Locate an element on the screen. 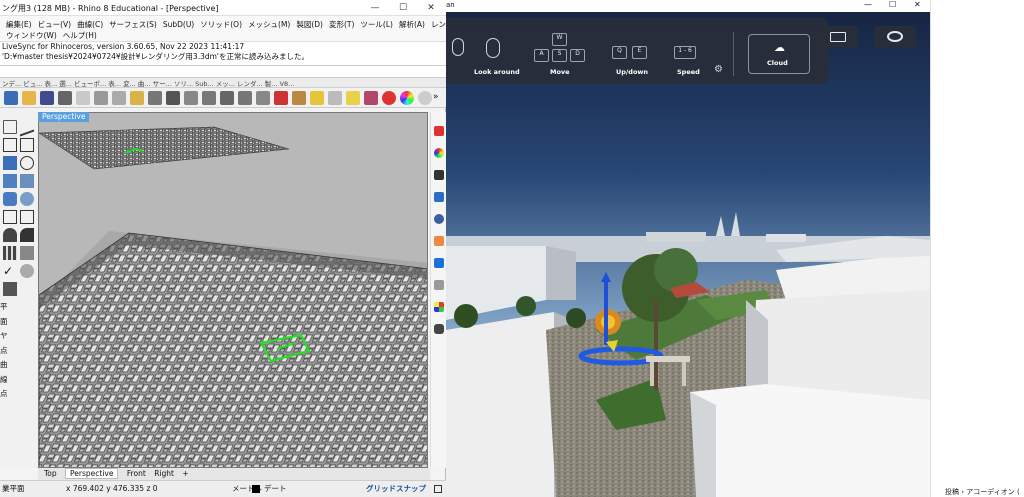 This screenshot has height=497, width=1024. texture-tab-icon is located at coordinates (439, 285).